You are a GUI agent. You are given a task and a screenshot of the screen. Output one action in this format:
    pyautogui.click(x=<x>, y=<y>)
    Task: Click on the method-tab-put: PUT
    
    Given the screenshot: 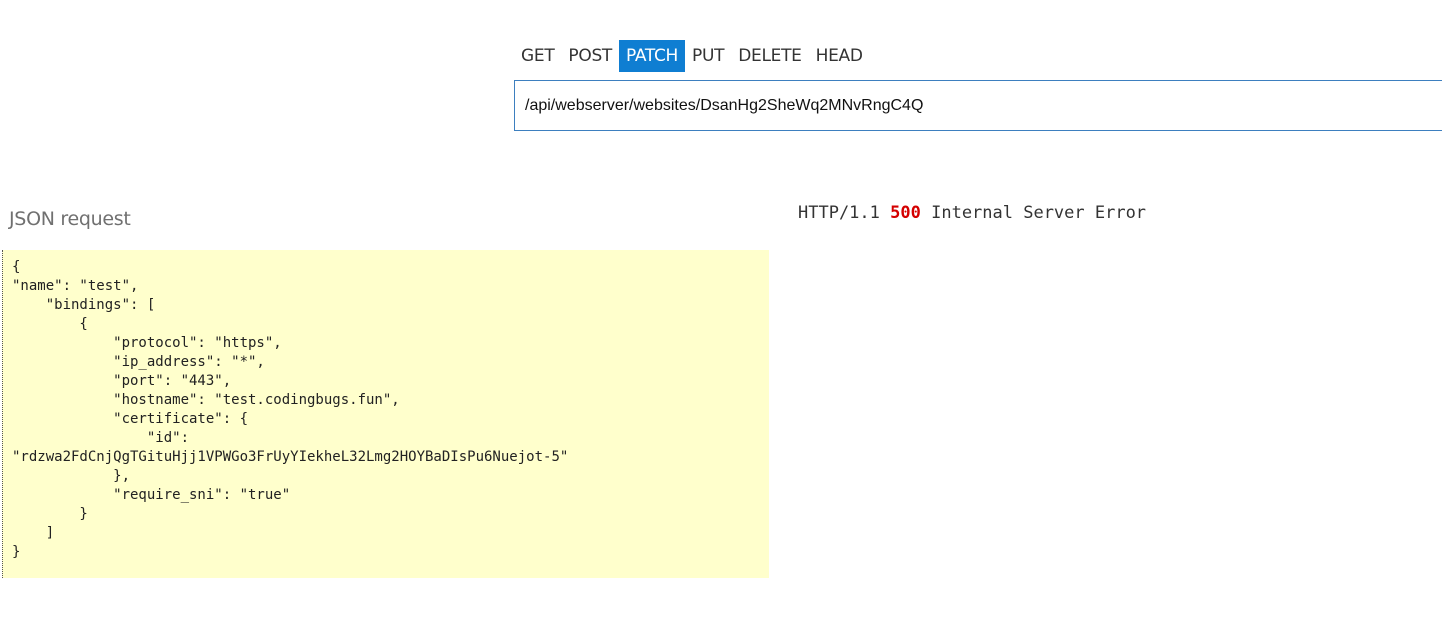 What is the action you would take?
    pyautogui.click(x=708, y=56)
    